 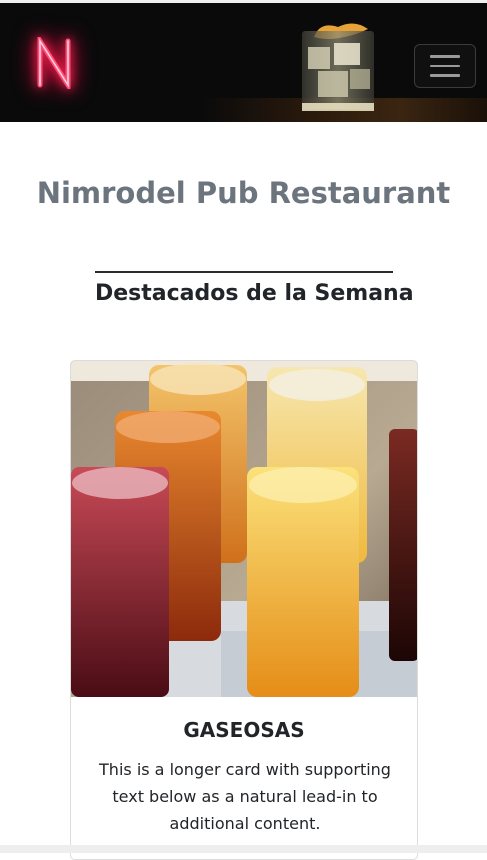 What do you see at coordinates (338, 67) in the screenshot?
I see `cocktail-glass-image` at bounding box center [338, 67].